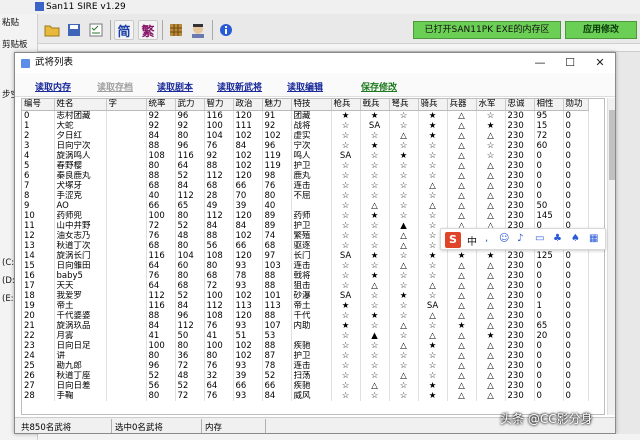  I want to click on column-header: 字, so click(126, 105).